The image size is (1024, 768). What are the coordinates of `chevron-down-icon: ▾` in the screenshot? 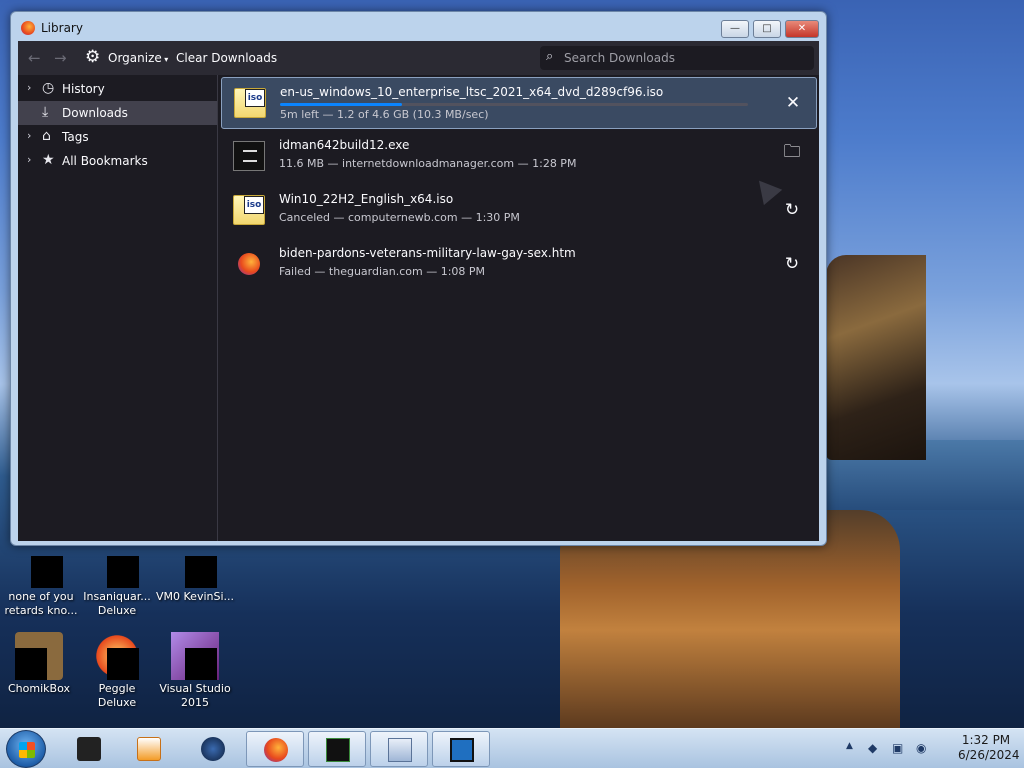 It's located at (165, 59).